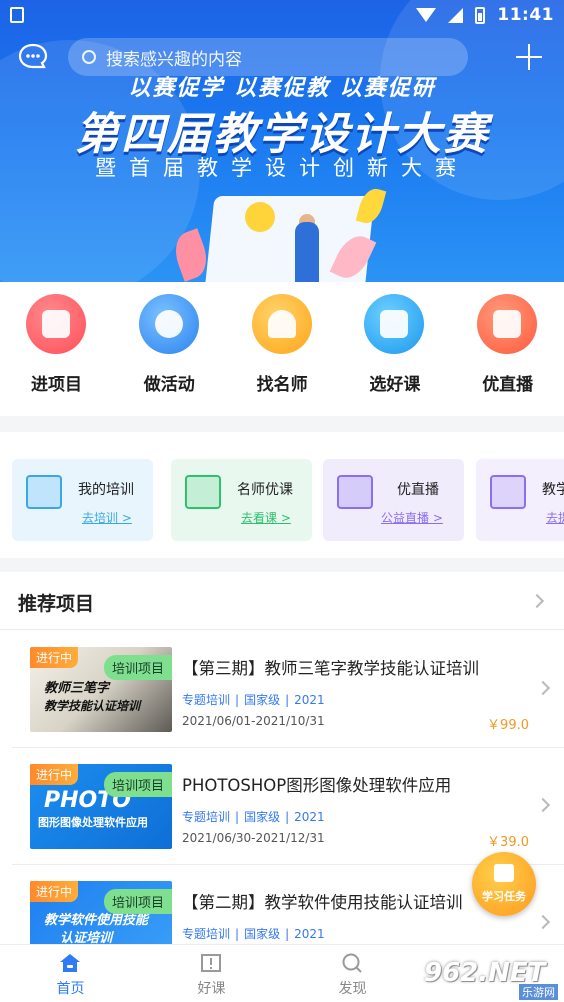 This screenshot has width=564, height=1002. What do you see at coordinates (253, 721) in the screenshot?
I see `project-date: 2021/06/01-2021/10/31` at bounding box center [253, 721].